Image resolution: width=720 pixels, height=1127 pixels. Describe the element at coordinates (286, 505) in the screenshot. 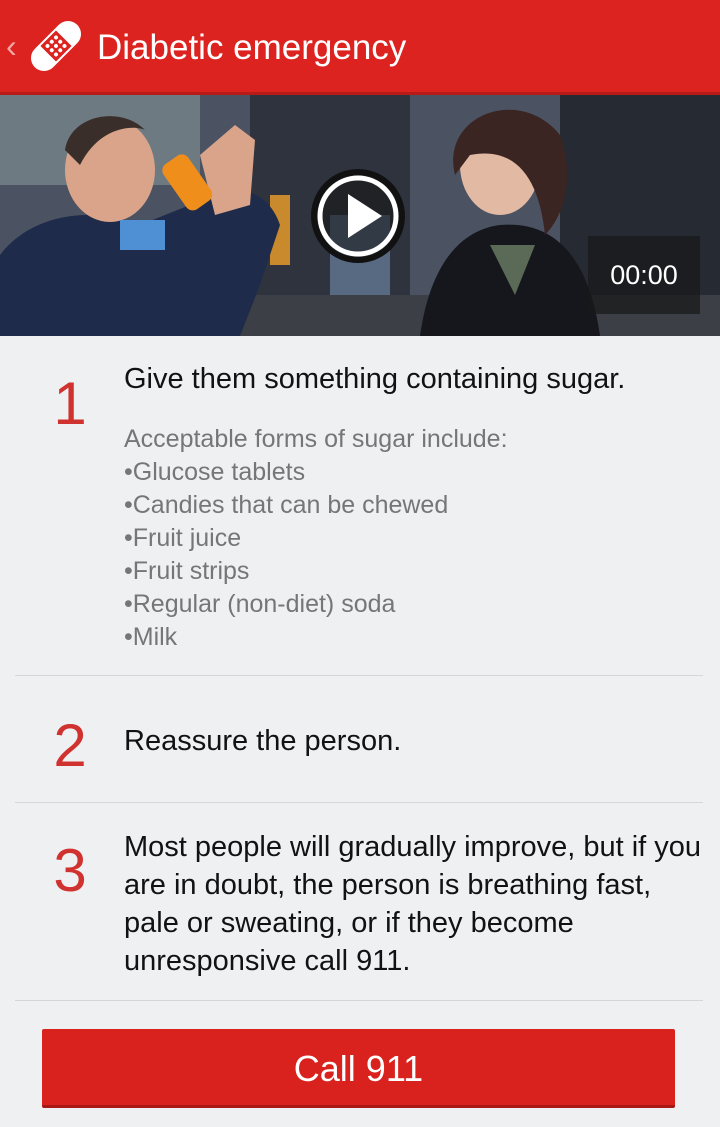

I see `detail-item: •Candies that can be chewed` at that location.